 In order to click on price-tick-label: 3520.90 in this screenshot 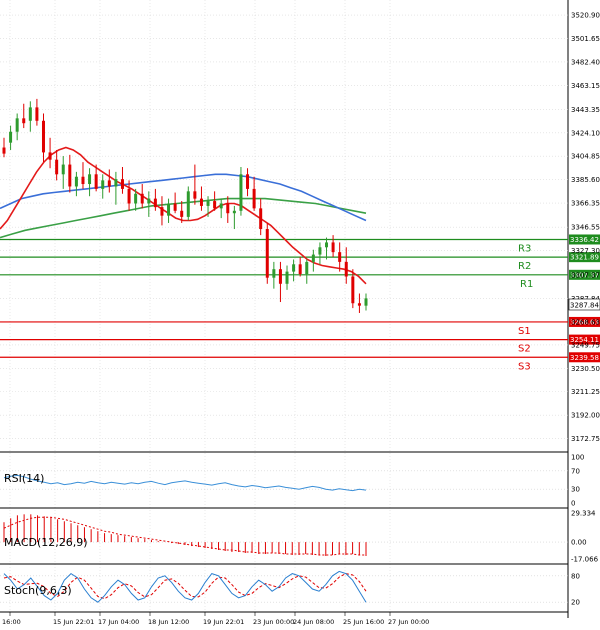, I will do `click(585, 16)`.